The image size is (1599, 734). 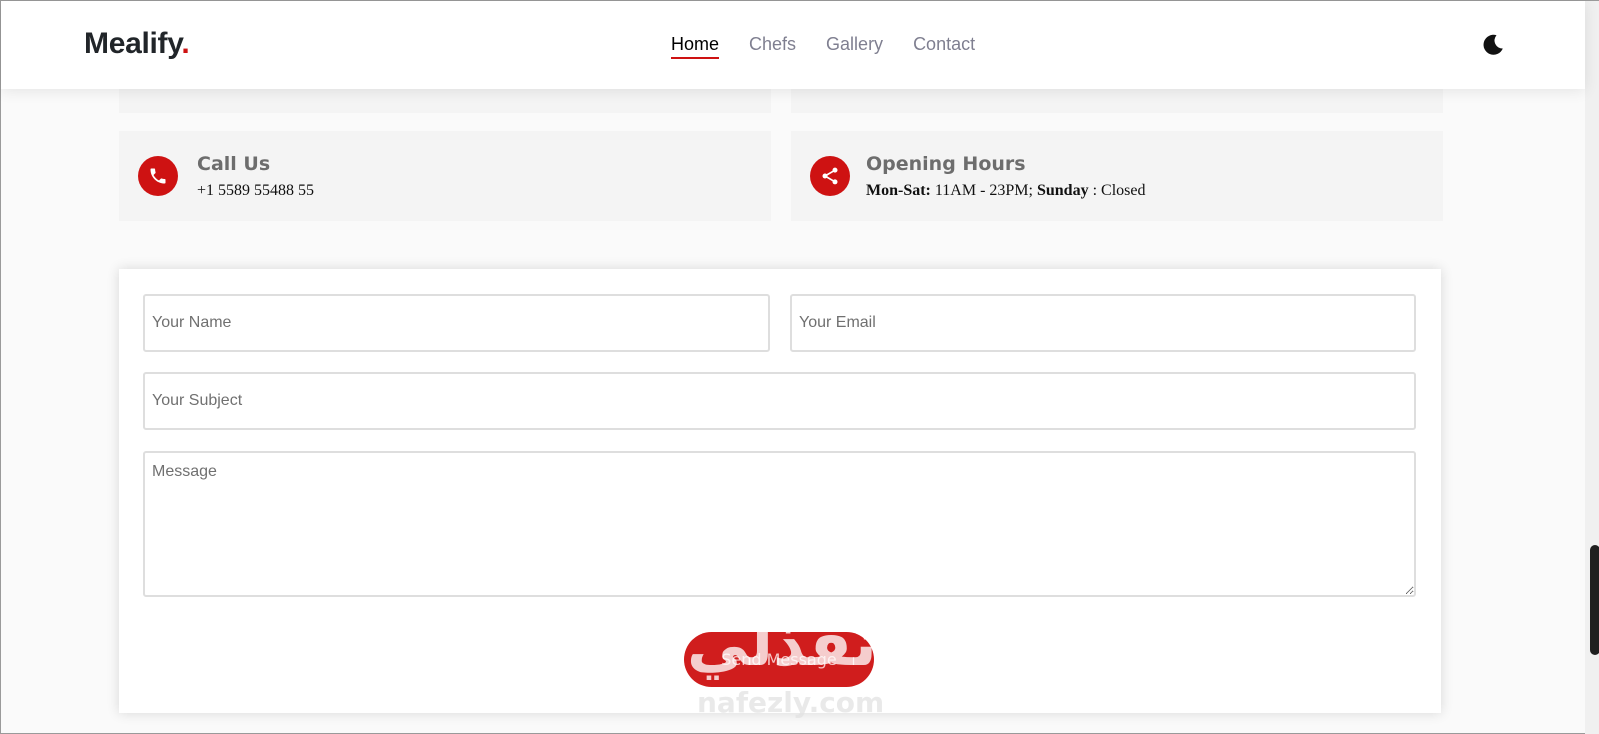 I want to click on nav-gallery: Gallery, so click(x=854, y=46).